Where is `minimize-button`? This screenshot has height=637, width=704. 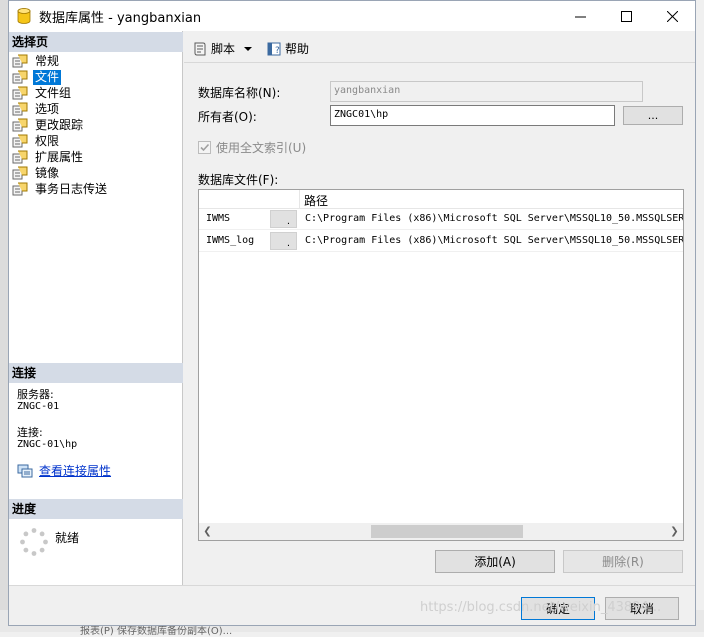
minimize-button is located at coordinates (580, 16).